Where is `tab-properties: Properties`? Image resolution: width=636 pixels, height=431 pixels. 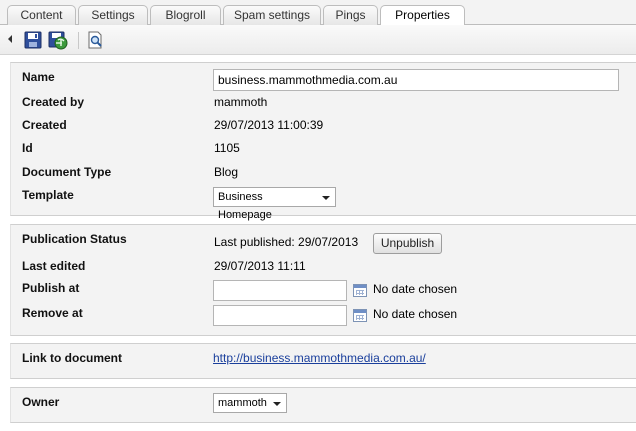
tab-properties: Properties is located at coordinates (422, 15).